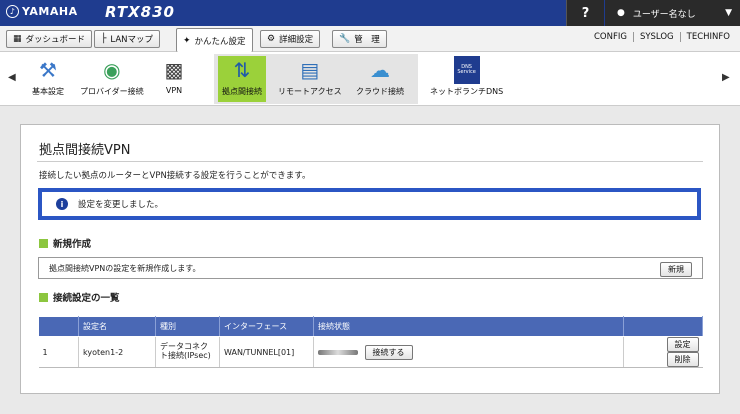 The width and height of the screenshot is (740, 414). What do you see at coordinates (112, 70) in the screenshot?
I see `globe-icon: ◉` at bounding box center [112, 70].